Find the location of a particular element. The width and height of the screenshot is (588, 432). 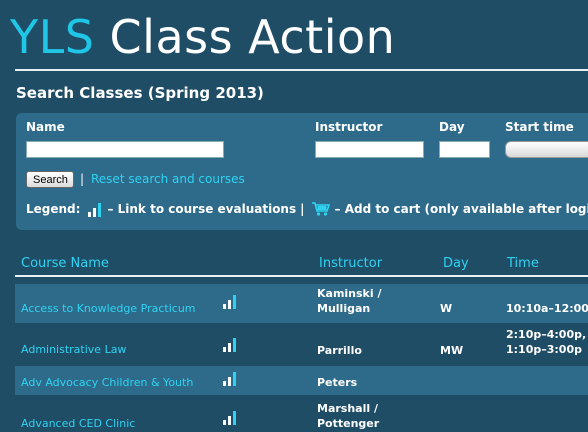

name-label: Name is located at coordinates (45, 127).